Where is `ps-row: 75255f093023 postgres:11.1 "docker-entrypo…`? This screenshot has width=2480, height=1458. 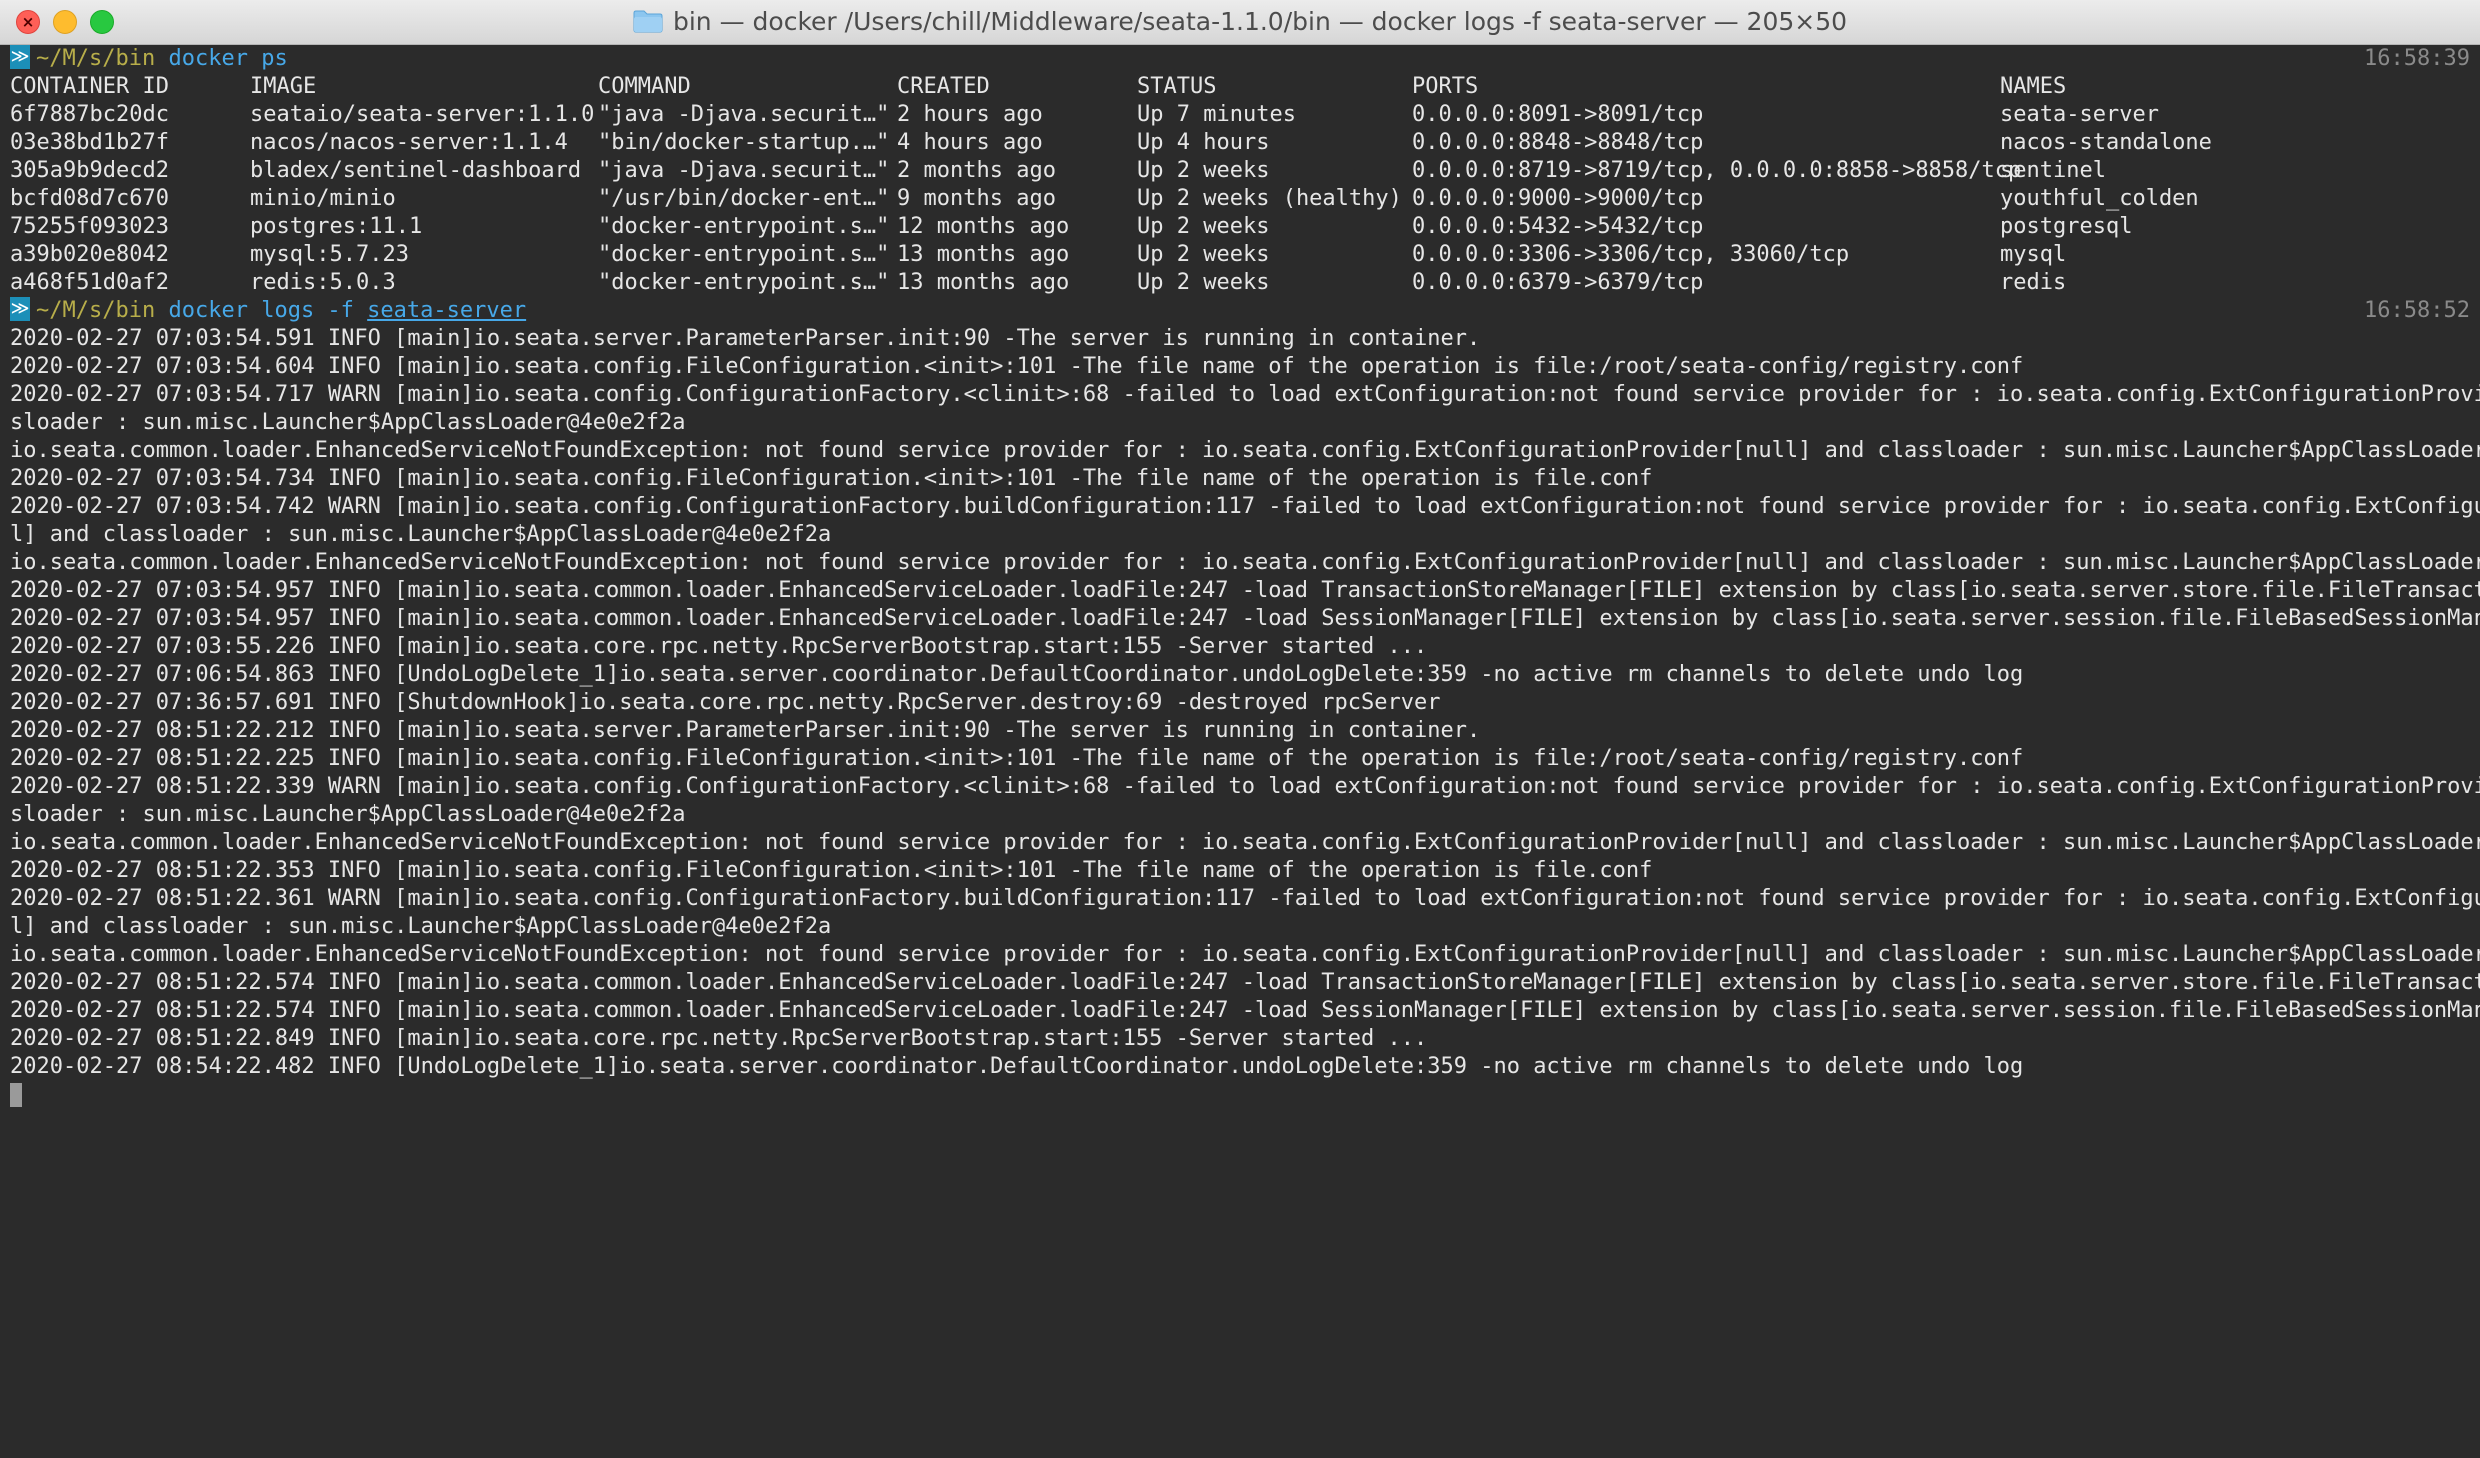
ps-row: 75255f093023 postgres:11.1 "docker-entrypo… is located at coordinates (1245, 227).